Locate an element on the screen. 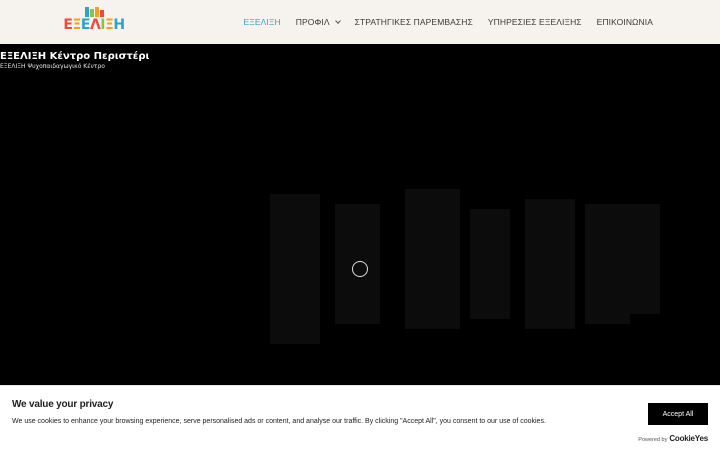 The height and width of the screenshot is (450, 720). nav-item-services: ΥΠΗΡΕΣΙΕΣ ΕΞΕΛΙΞΗΣ is located at coordinates (535, 22).